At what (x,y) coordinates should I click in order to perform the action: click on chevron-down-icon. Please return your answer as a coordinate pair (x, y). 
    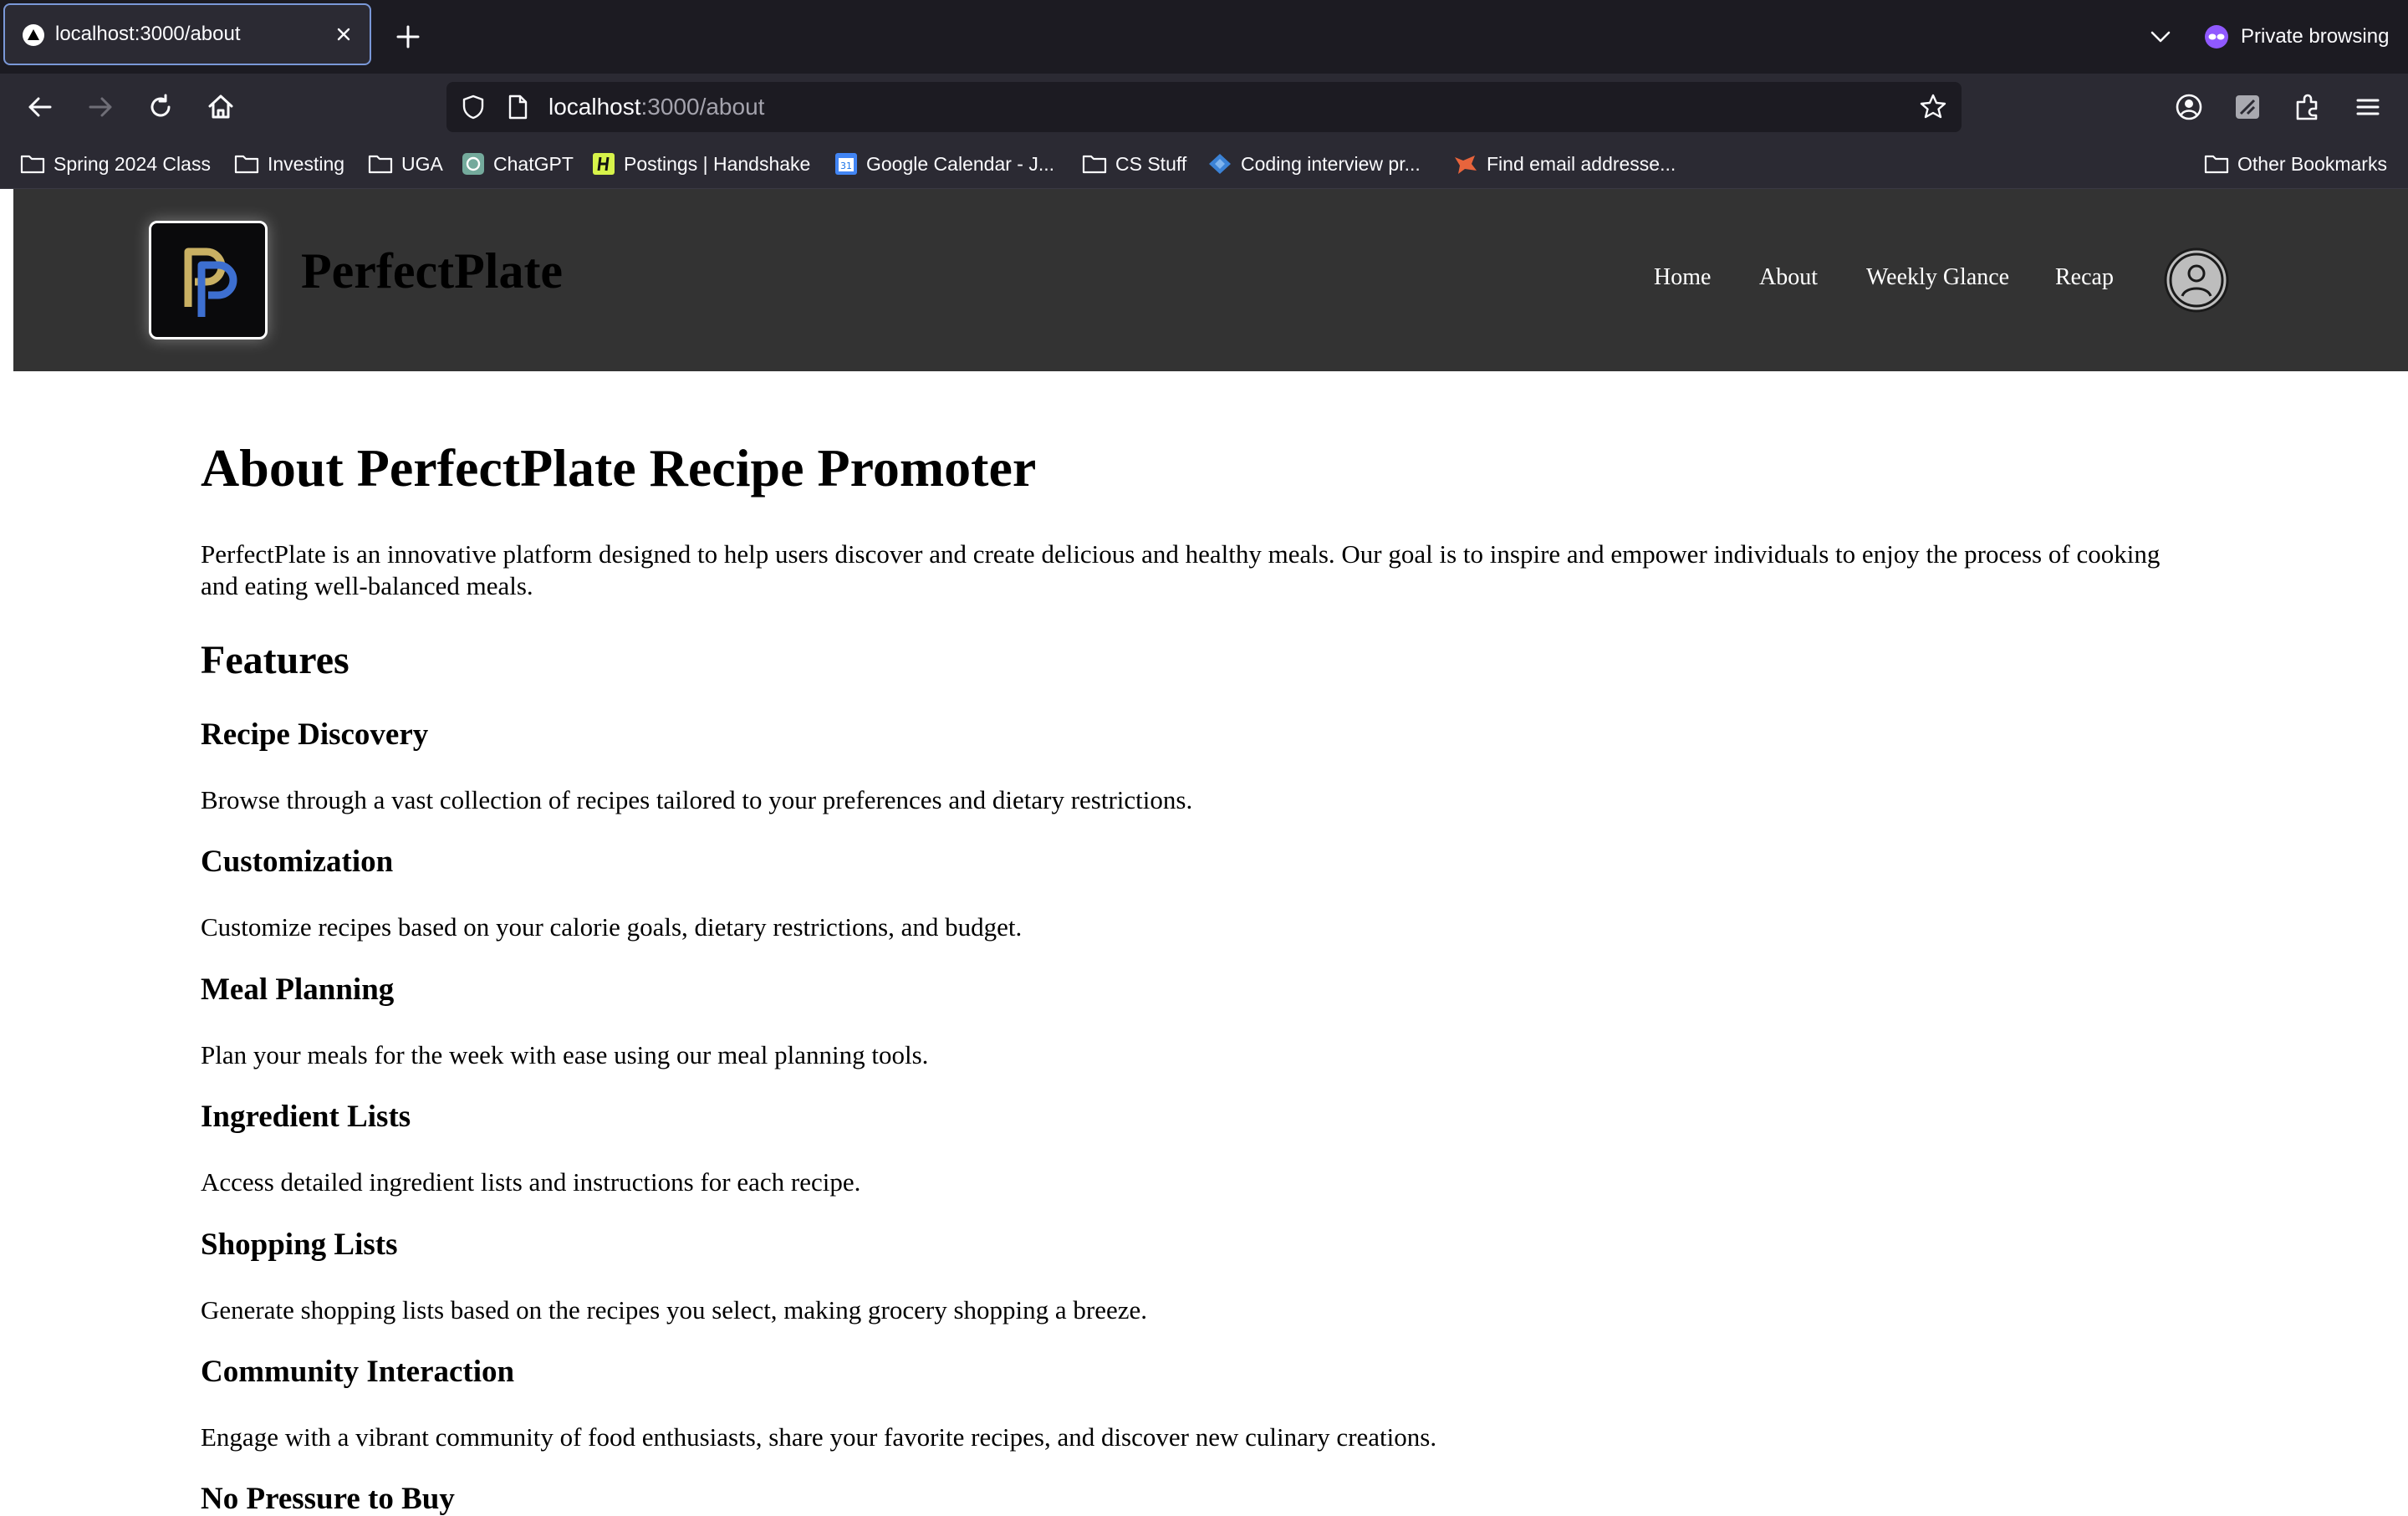
    Looking at the image, I should click on (2160, 36).